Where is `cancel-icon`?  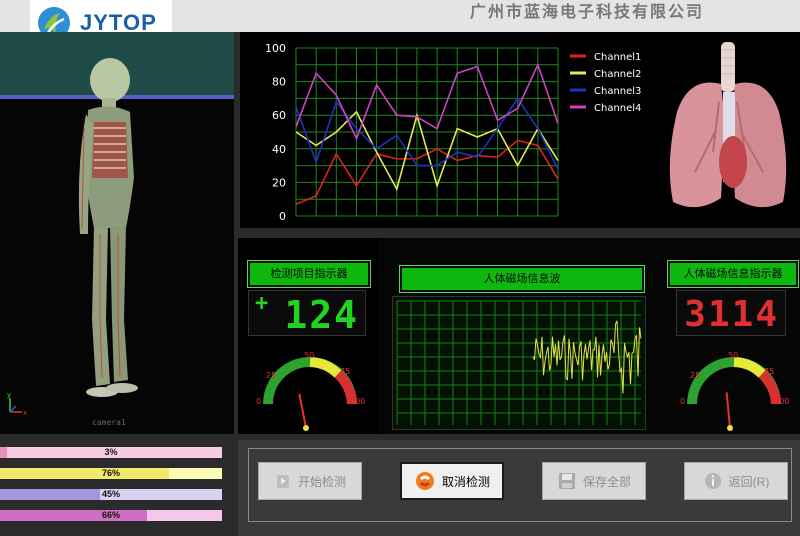 cancel-icon is located at coordinates (424, 481).